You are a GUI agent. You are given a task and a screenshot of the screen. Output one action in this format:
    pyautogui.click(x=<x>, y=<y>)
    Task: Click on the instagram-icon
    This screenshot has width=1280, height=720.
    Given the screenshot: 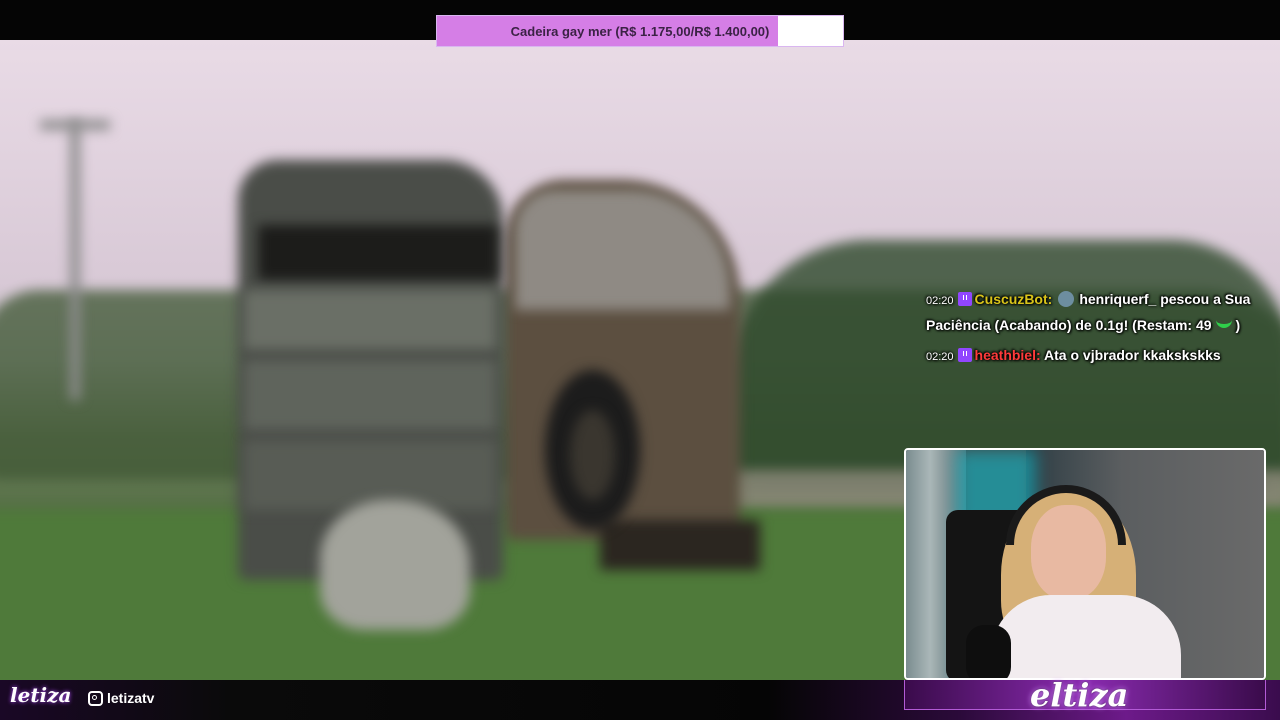 What is the action you would take?
    pyautogui.click(x=95, y=698)
    